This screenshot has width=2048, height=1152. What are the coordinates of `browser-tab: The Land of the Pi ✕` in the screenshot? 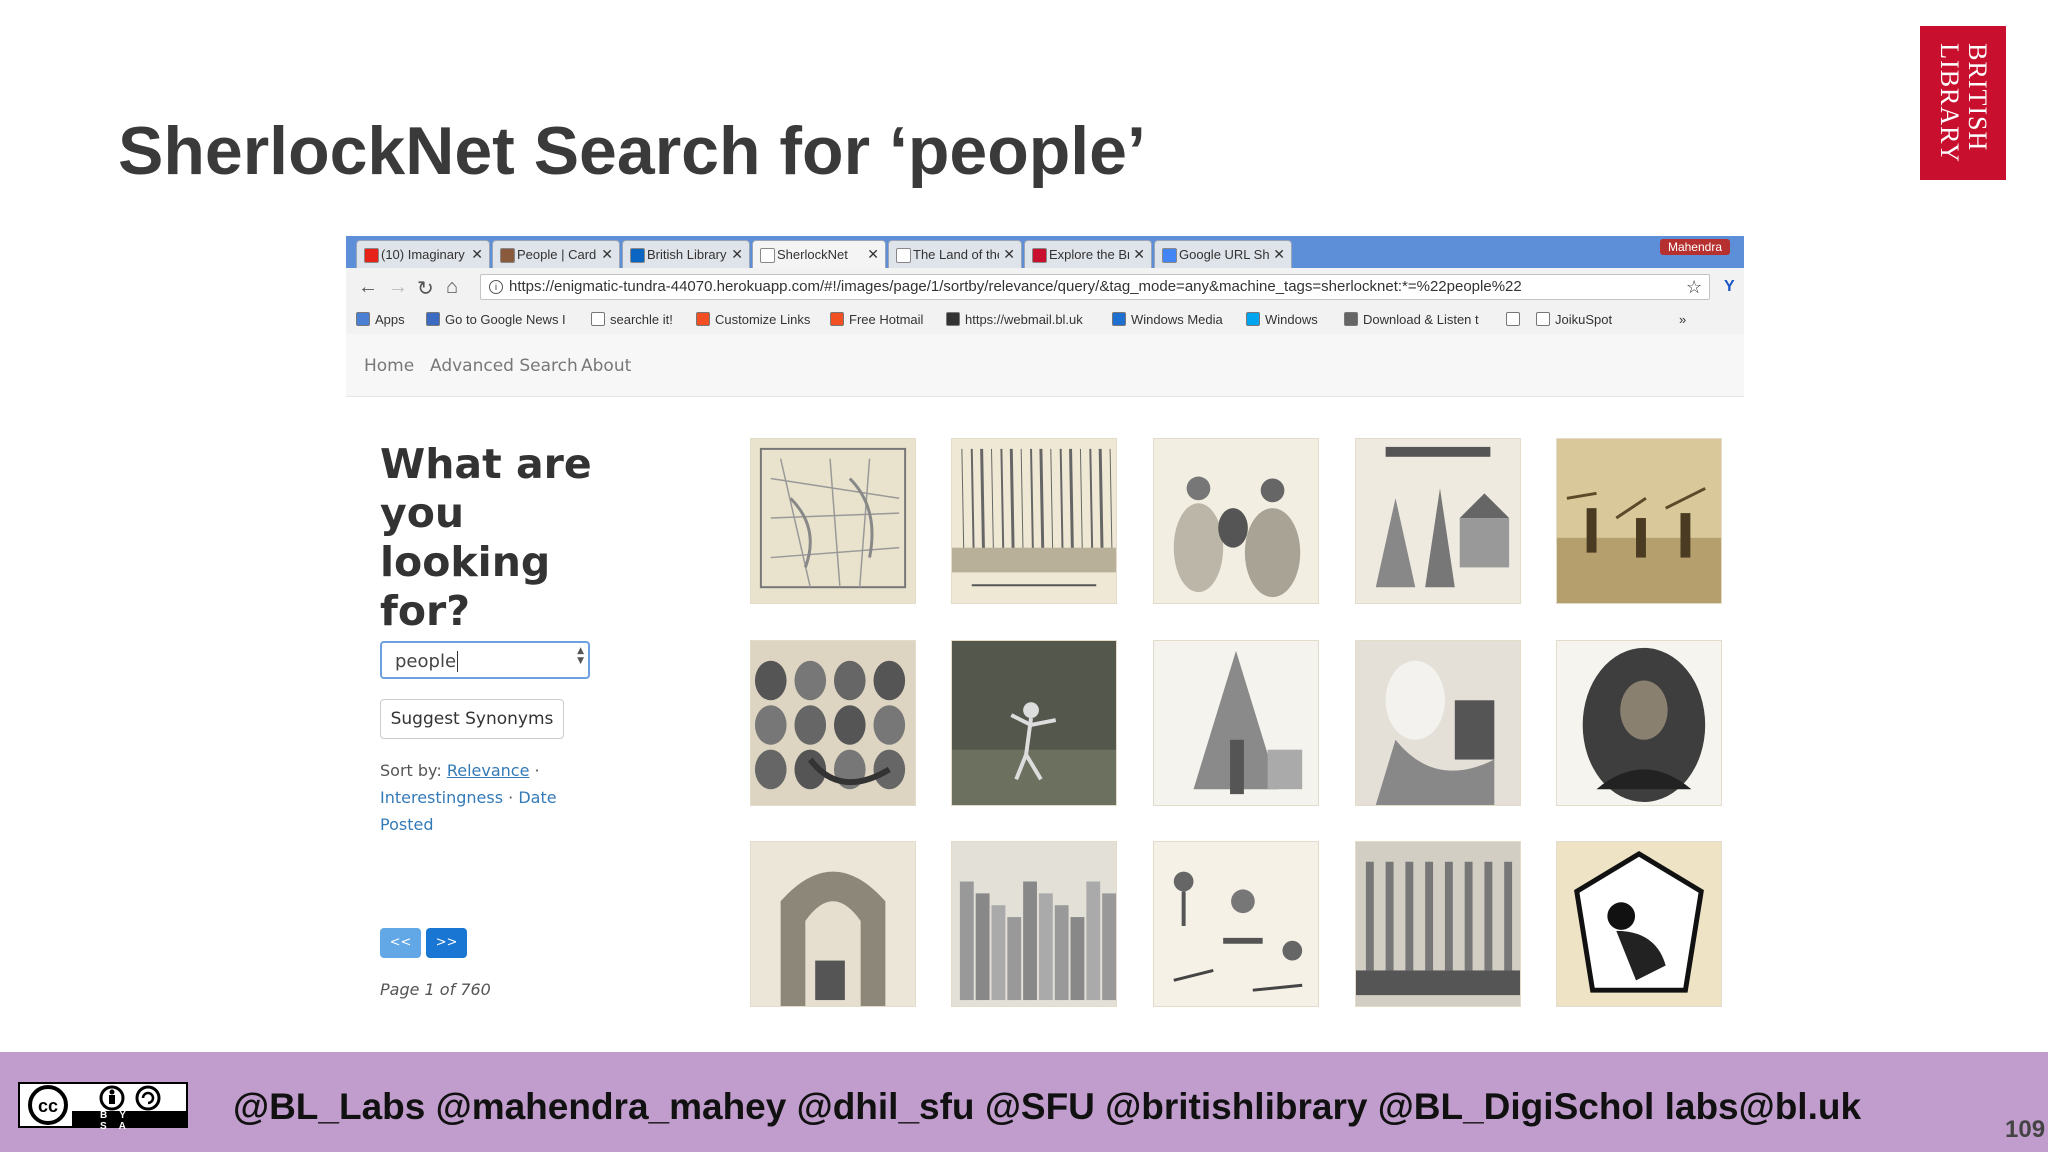 It's located at (955, 254).